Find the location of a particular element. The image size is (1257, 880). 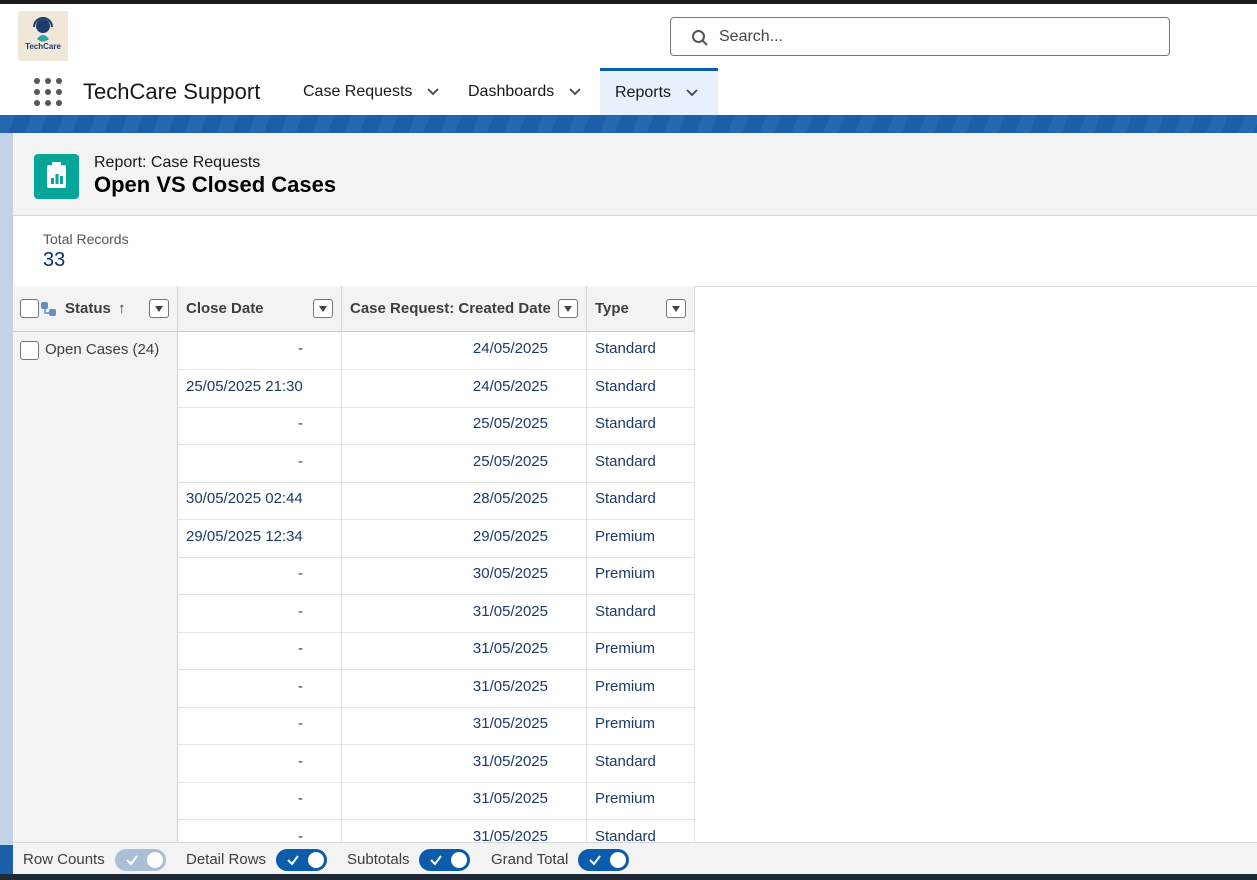

row-counts-label: Row Counts is located at coordinates (64, 859).